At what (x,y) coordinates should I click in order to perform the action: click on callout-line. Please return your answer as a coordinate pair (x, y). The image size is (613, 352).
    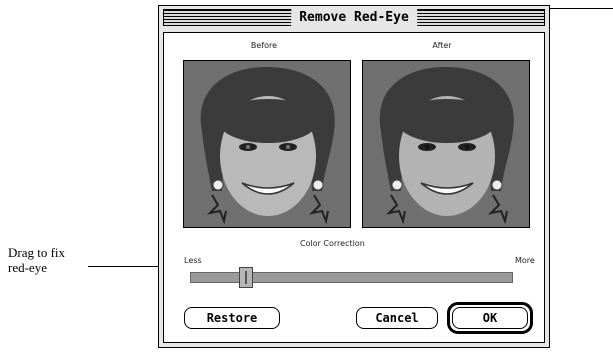
    Looking at the image, I should click on (580, 8).